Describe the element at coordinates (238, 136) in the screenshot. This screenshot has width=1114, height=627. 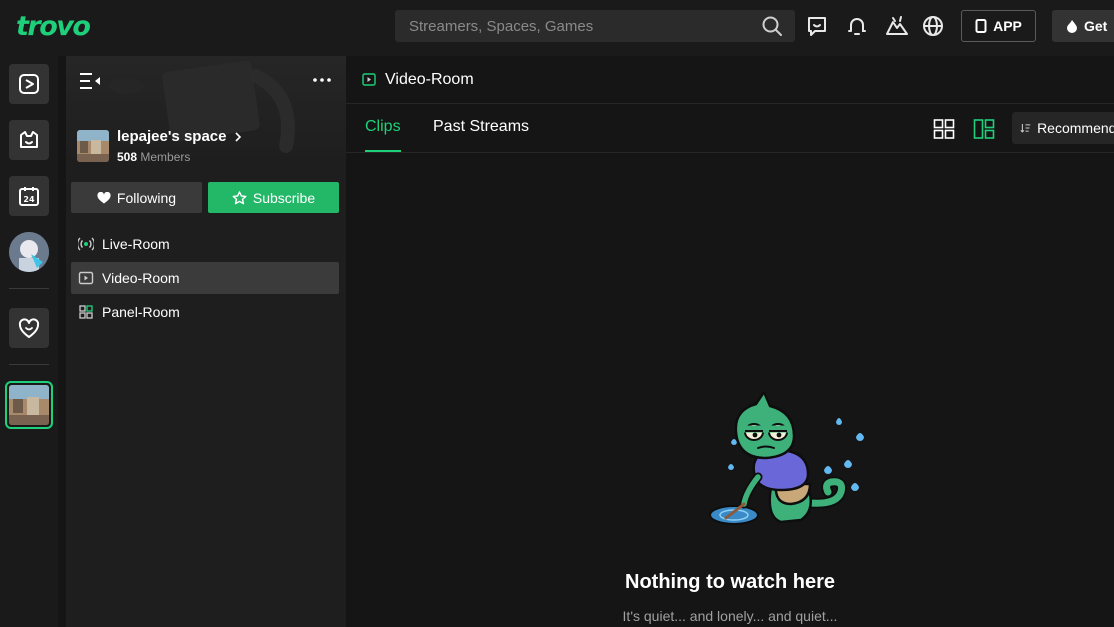
I see `chevron-right-icon` at that location.